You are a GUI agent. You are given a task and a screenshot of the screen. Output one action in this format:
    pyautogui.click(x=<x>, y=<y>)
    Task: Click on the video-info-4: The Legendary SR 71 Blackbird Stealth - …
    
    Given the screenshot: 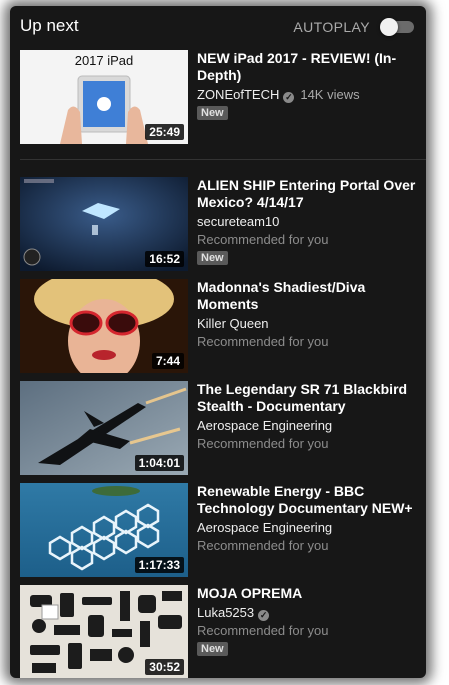 What is the action you would take?
    pyautogui.click(x=309, y=416)
    